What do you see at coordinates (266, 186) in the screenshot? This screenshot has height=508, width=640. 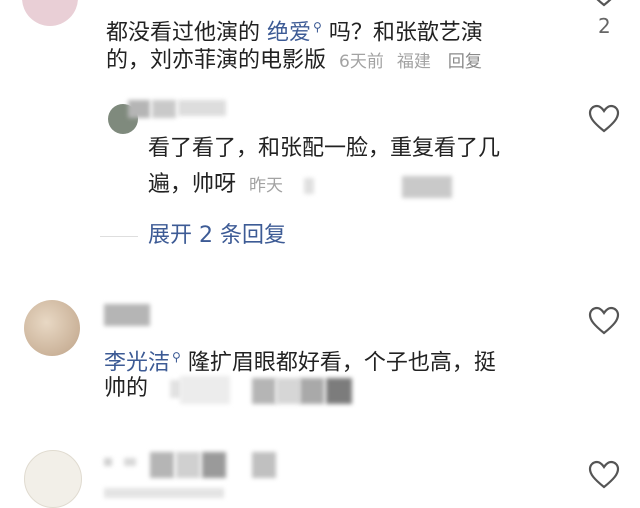 I see `reply-1-time: 昨天` at bounding box center [266, 186].